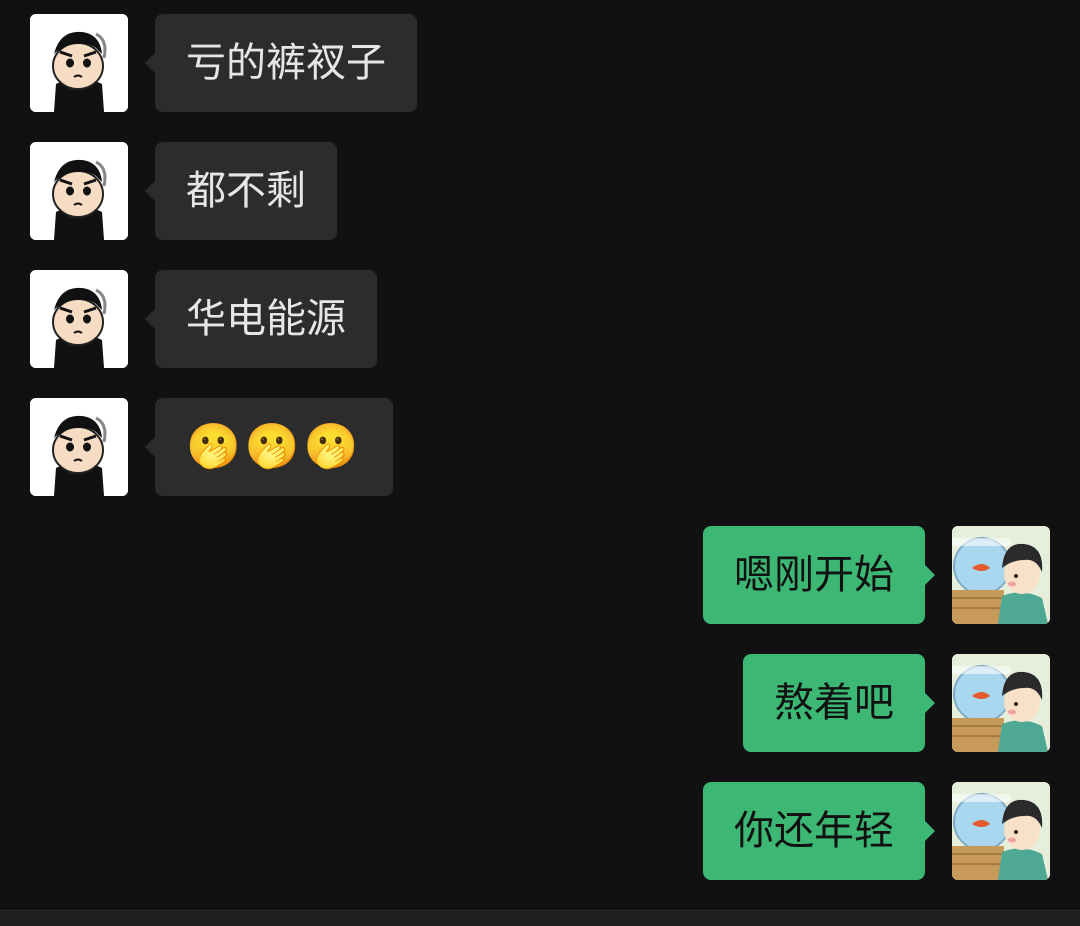 Image resolution: width=1080 pixels, height=926 pixels. What do you see at coordinates (286, 63) in the screenshot?
I see `message-text: 亏的裤衩子` at bounding box center [286, 63].